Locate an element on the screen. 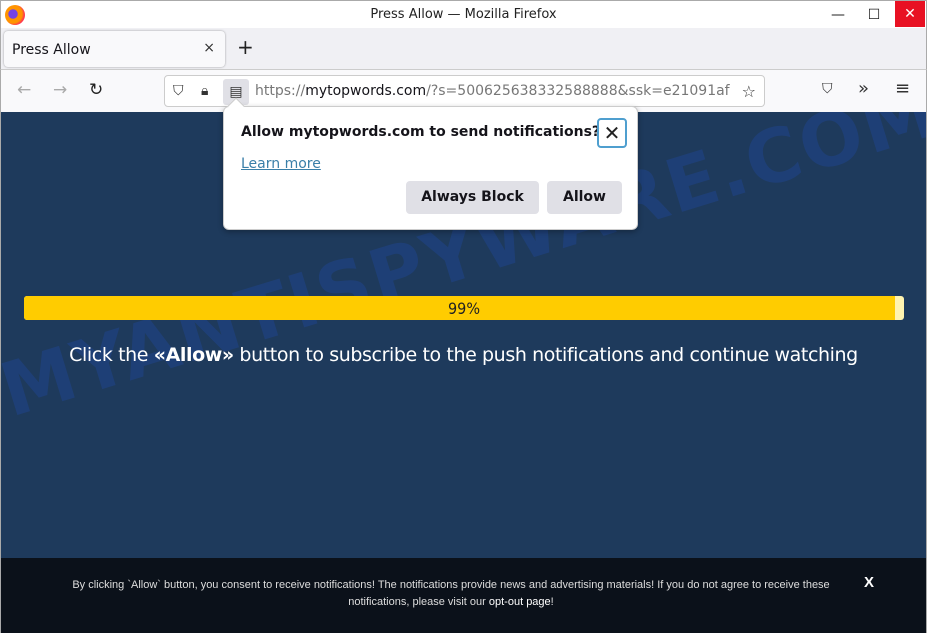 The width and height of the screenshot is (927, 633). hamburger-menu-icon: ≡ is located at coordinates (902, 88).